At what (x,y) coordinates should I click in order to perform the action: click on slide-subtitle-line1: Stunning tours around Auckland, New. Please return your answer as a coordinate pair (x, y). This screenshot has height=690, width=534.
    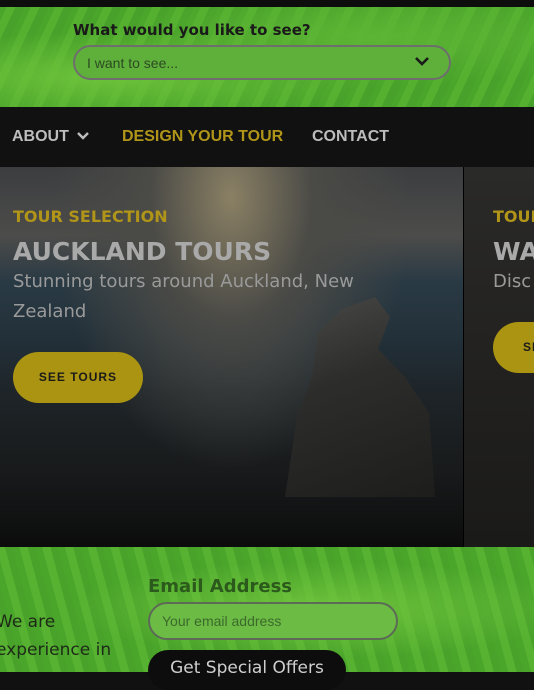
    Looking at the image, I should click on (183, 281).